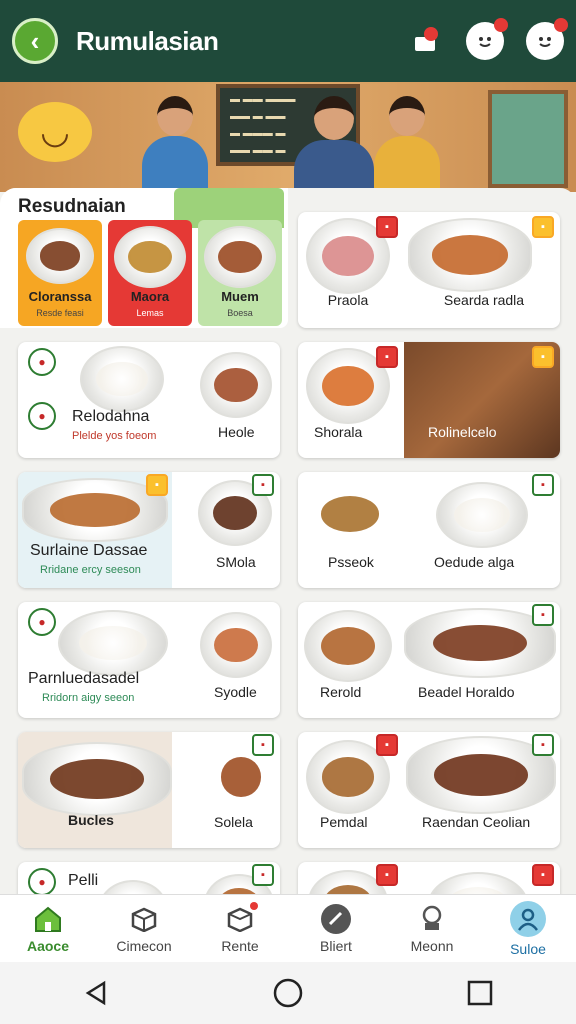  Describe the element at coordinates (425, 41) in the screenshot. I see `bag-icon` at that location.